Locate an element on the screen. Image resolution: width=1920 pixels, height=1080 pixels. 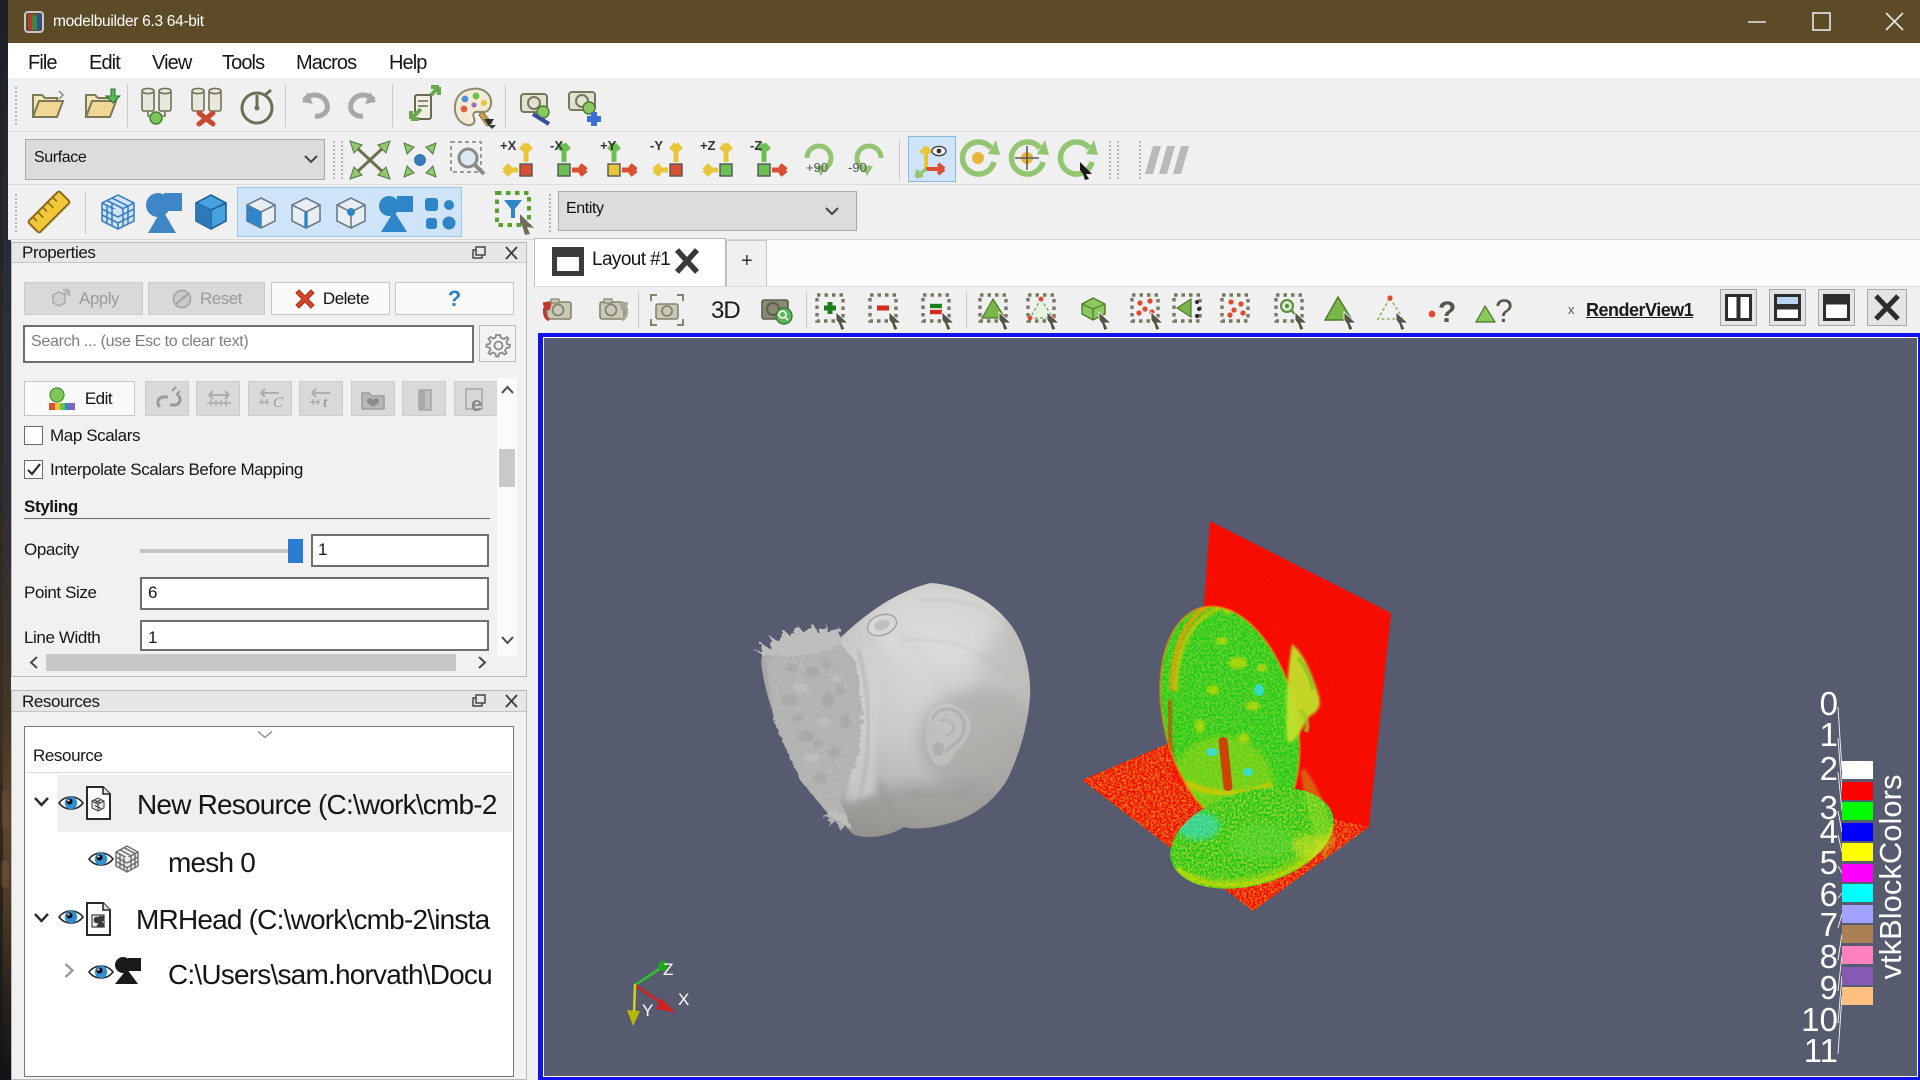
svg-text: e is located at coordinates (476, 405).